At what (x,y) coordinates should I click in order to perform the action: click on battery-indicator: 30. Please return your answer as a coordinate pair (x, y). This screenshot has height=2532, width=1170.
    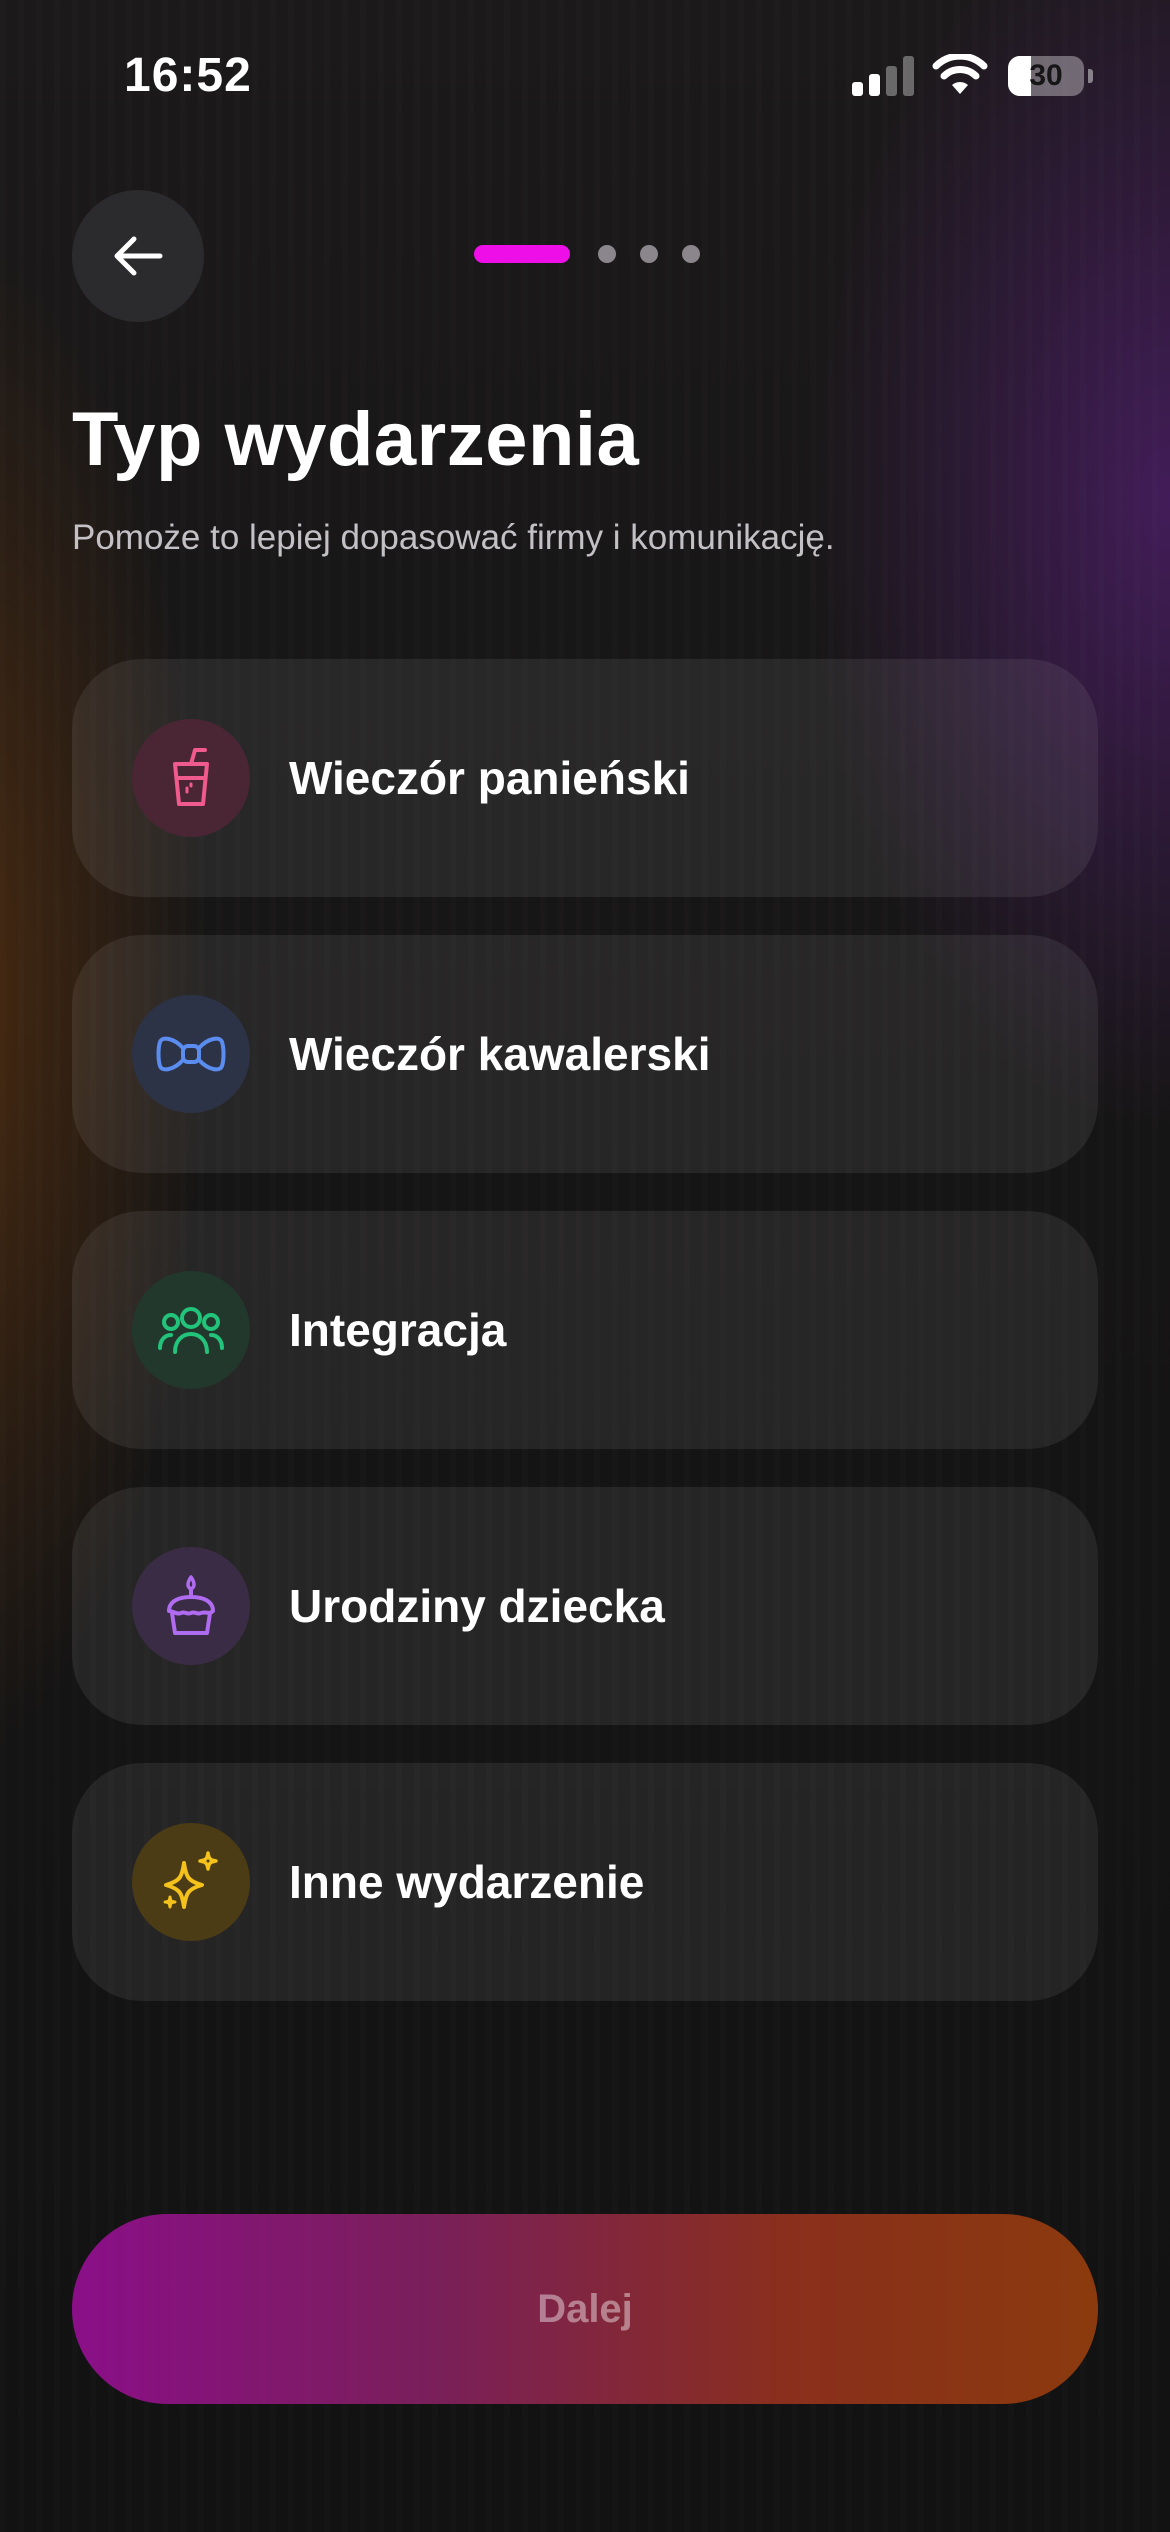
    Looking at the image, I should click on (1050, 76).